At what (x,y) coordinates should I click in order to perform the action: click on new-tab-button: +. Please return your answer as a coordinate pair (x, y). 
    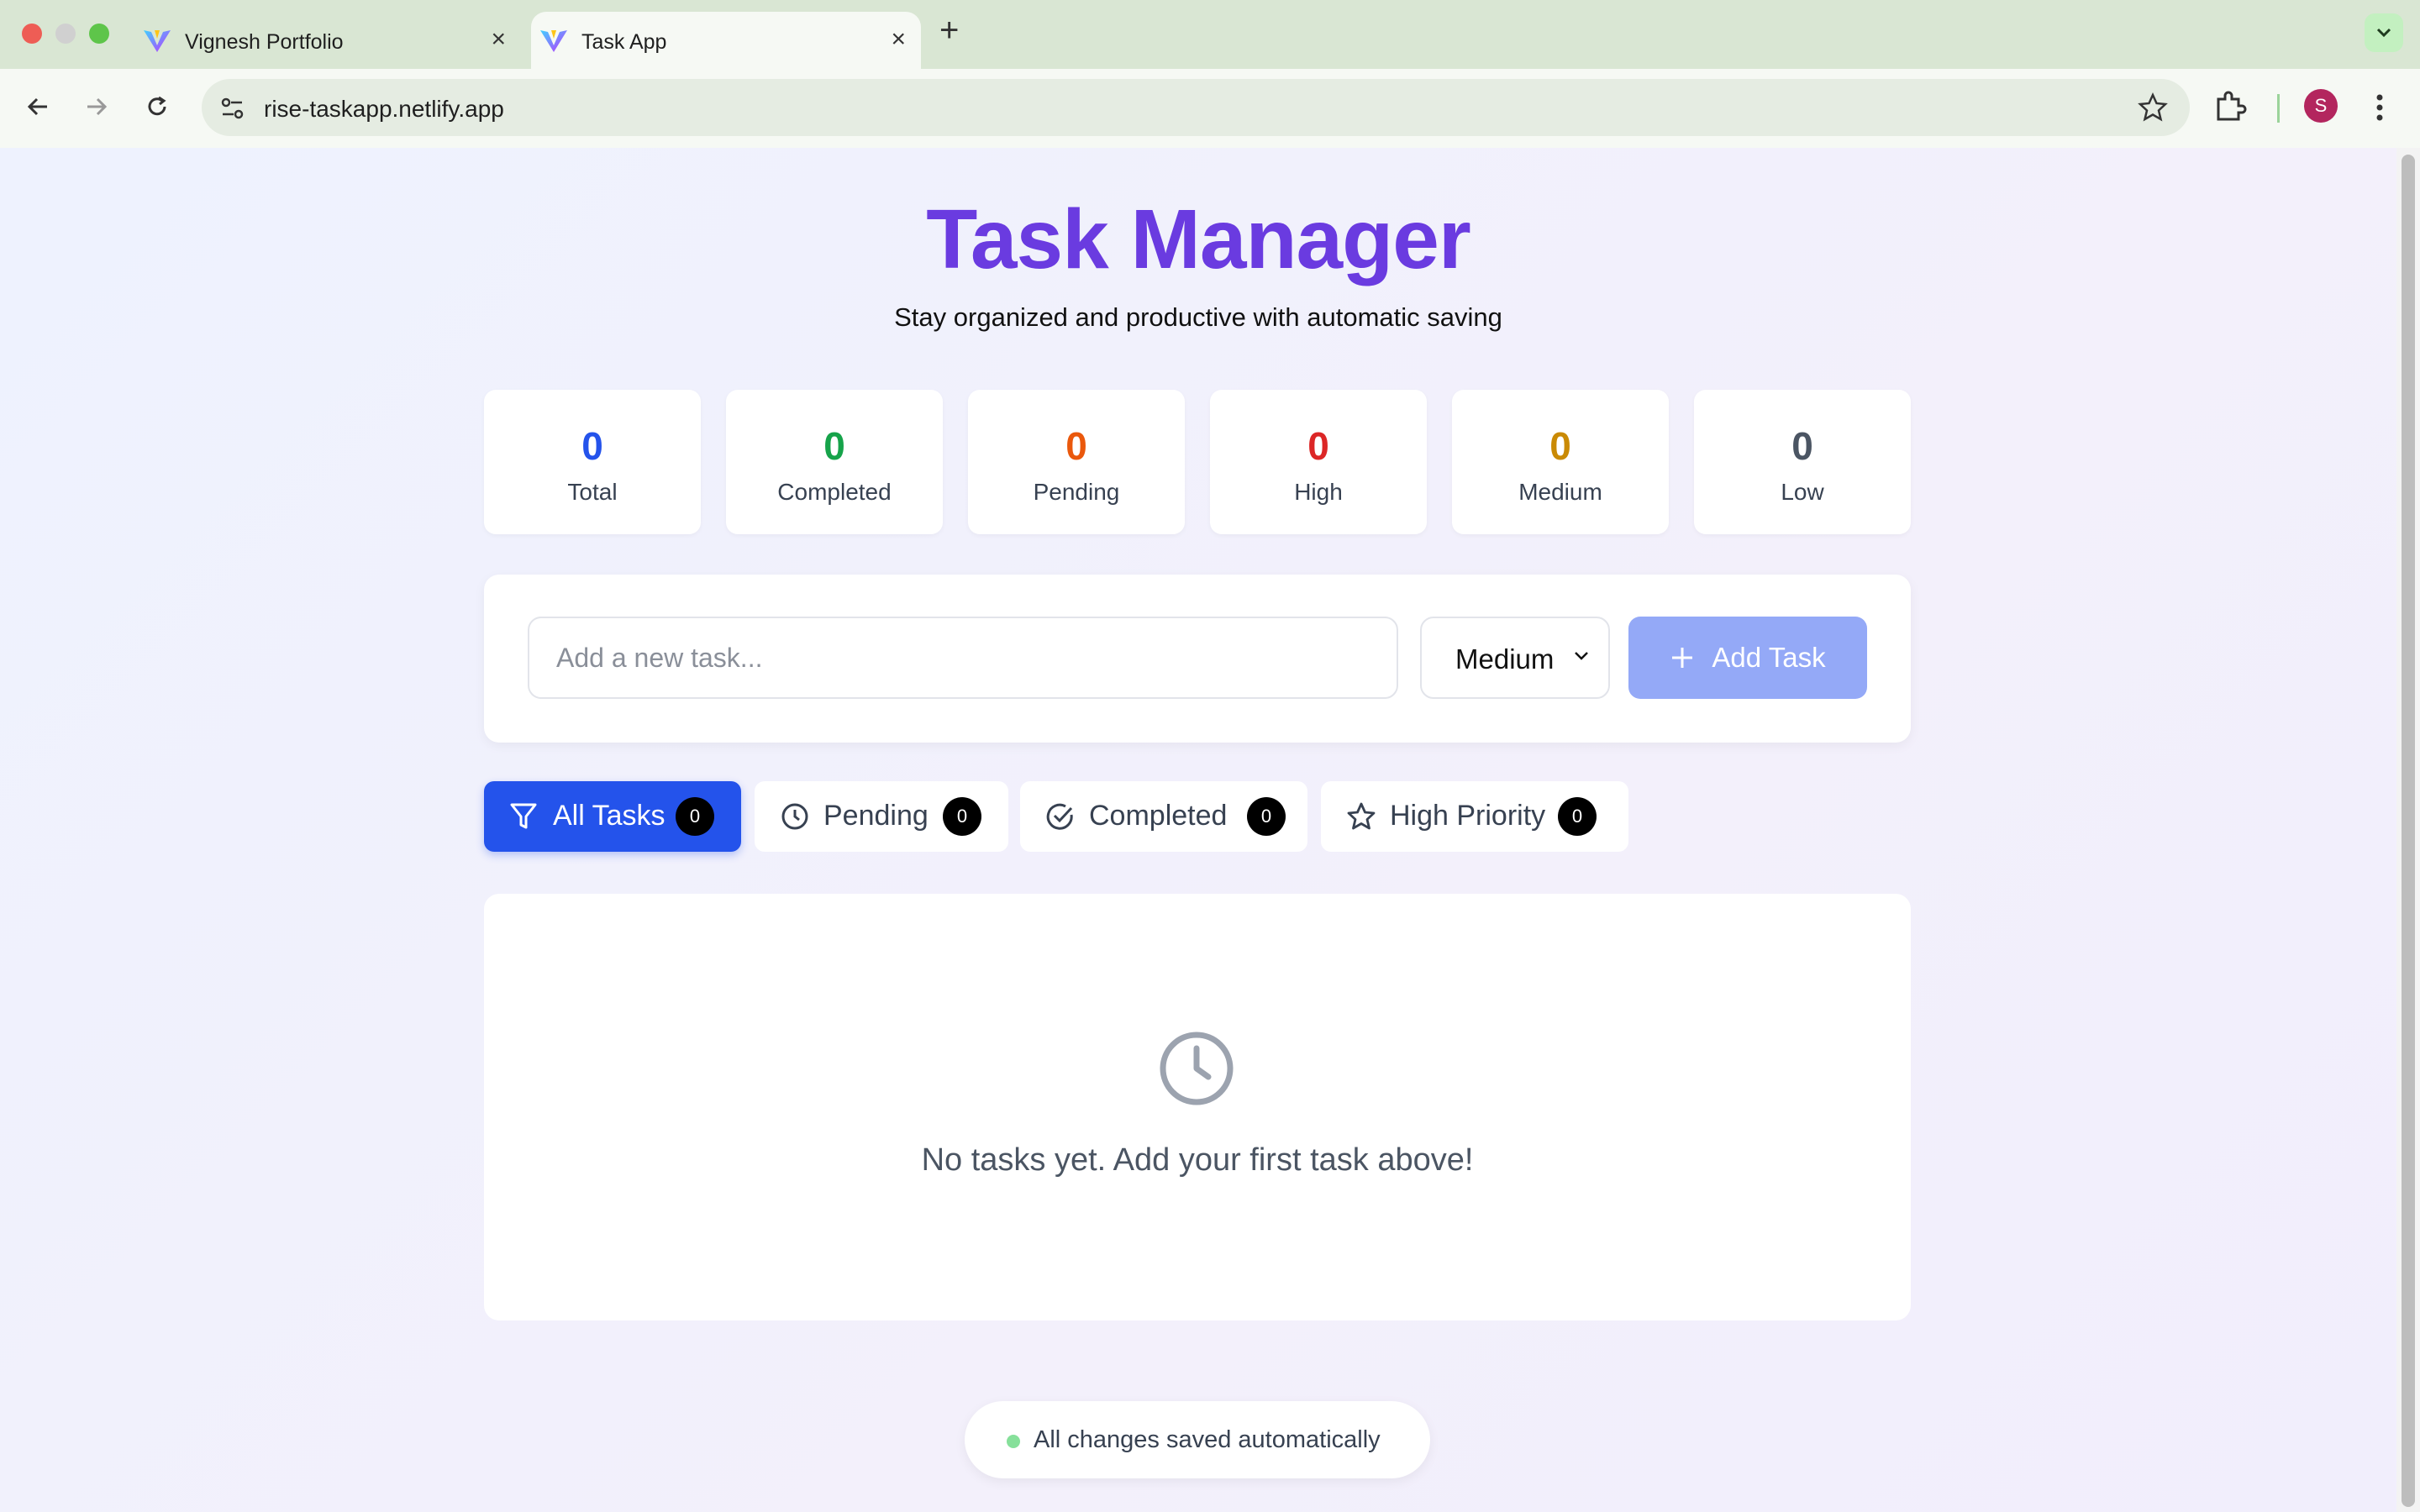
    Looking at the image, I should click on (949, 31).